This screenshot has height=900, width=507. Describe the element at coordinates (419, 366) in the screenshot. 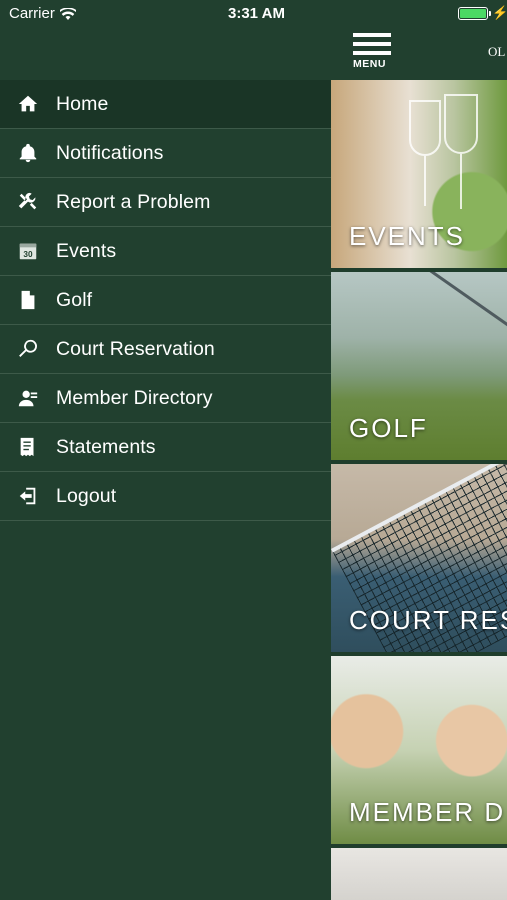

I see `tile-golf: GOLF` at that location.